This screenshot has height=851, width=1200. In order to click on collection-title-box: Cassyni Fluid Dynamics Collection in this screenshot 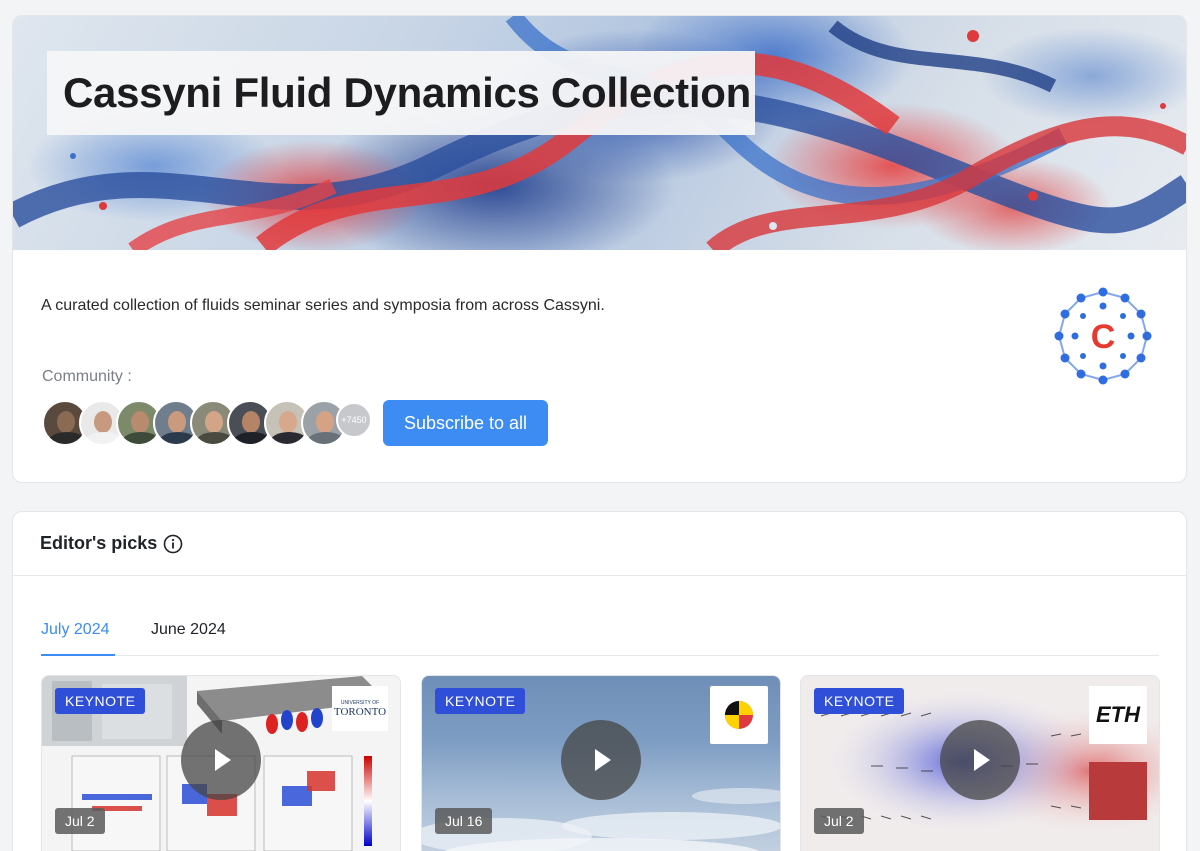, I will do `click(401, 93)`.